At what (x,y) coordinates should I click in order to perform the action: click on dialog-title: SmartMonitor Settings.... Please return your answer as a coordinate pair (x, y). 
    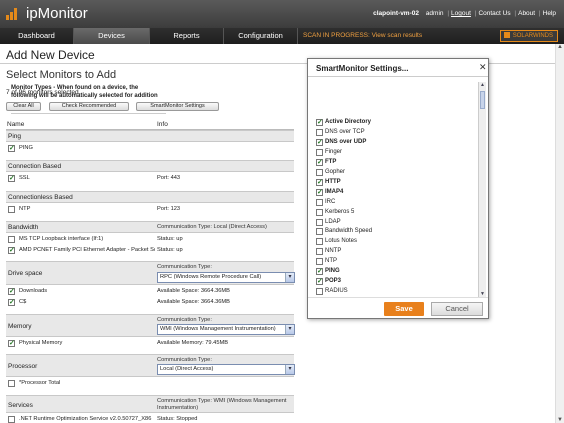
    Looking at the image, I should click on (362, 68).